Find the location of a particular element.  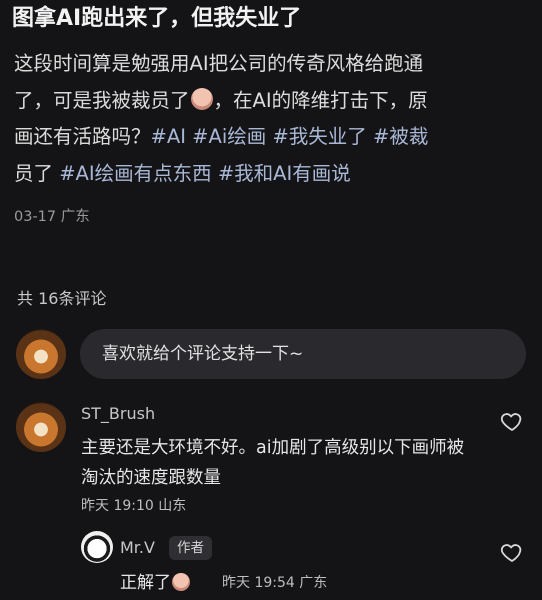

reply-text-label: 正解了 is located at coordinates (145, 583).